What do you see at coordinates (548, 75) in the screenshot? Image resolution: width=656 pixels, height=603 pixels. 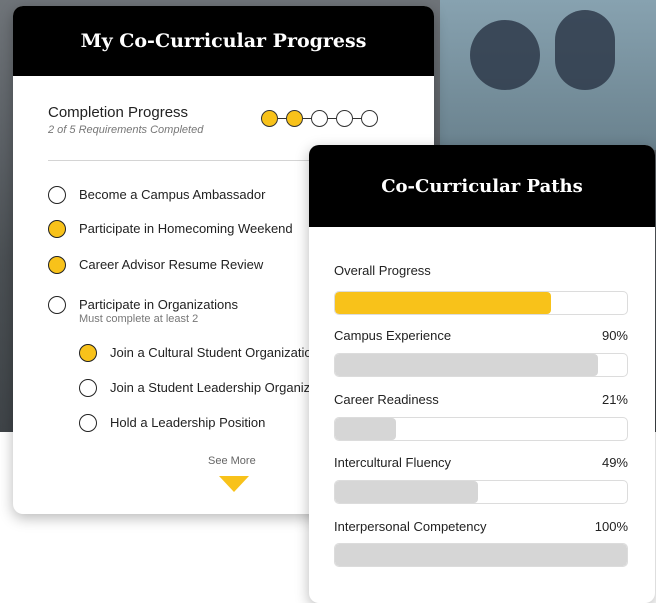 I see `window-pane` at bounding box center [548, 75].